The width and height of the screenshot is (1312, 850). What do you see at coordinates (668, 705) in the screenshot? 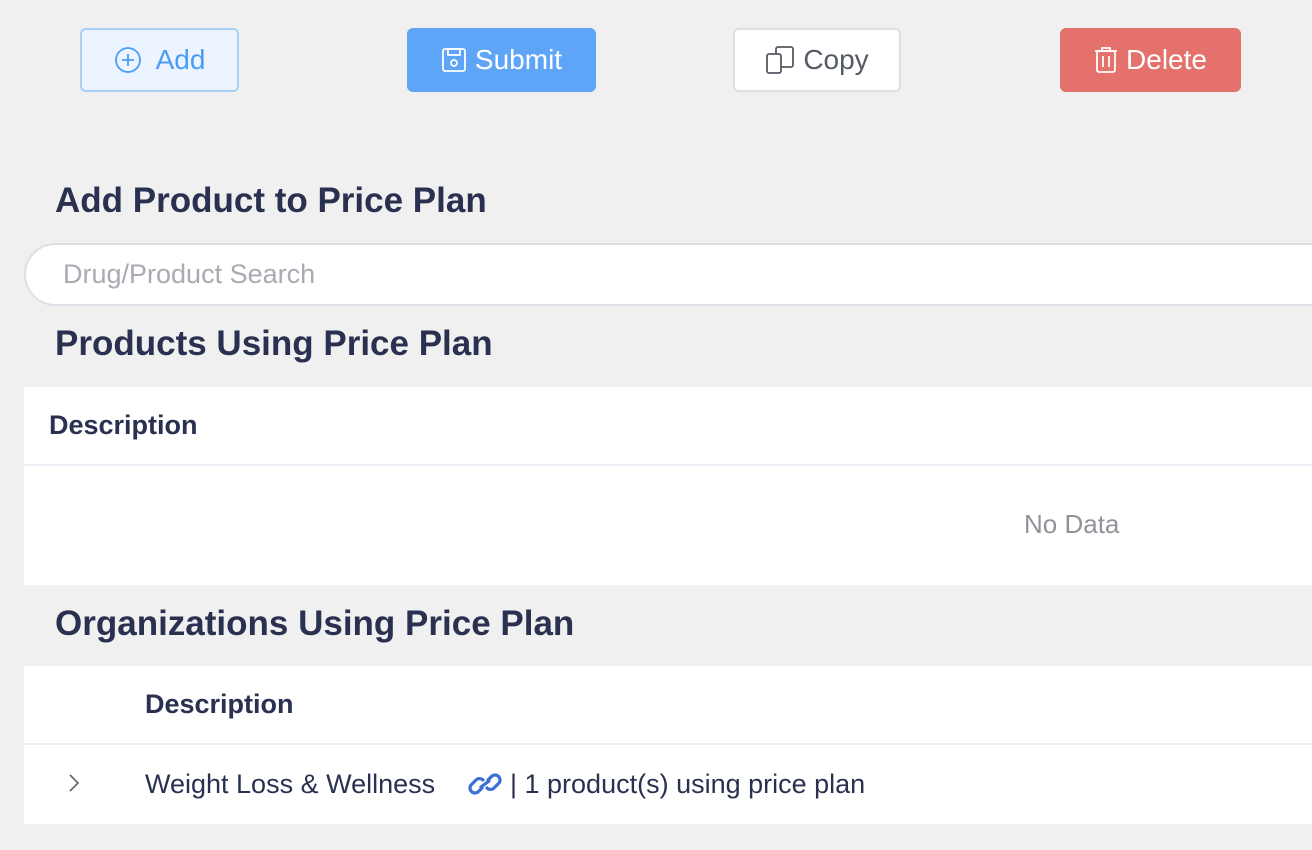
I see `organizations-table-header: Description` at bounding box center [668, 705].